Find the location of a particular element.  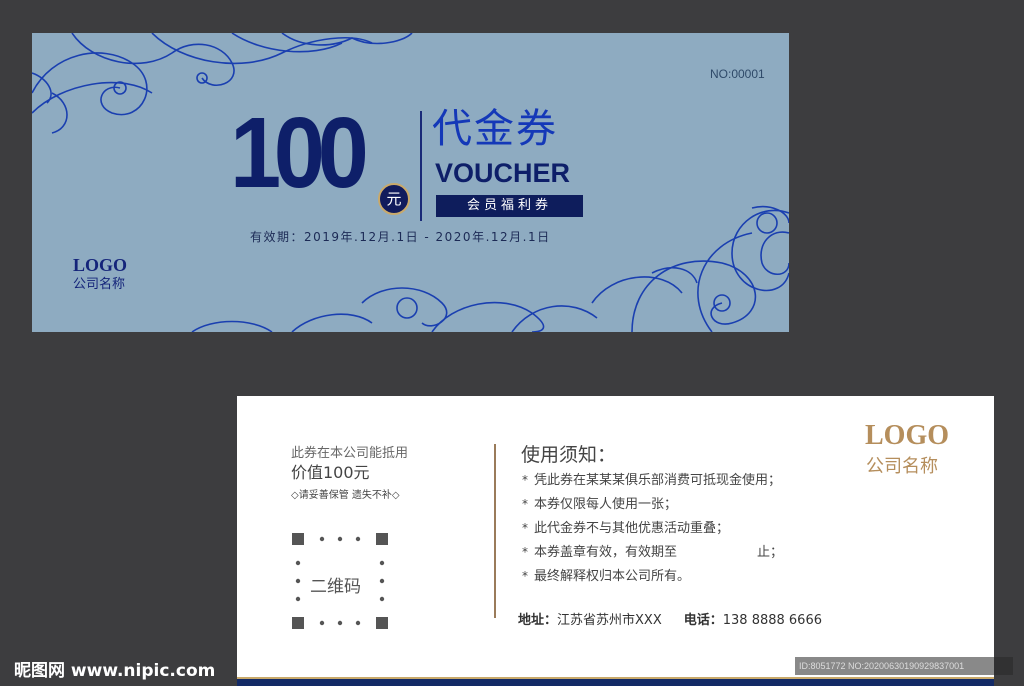

usage-notice-title: 使用须知： is located at coordinates (569, 455).